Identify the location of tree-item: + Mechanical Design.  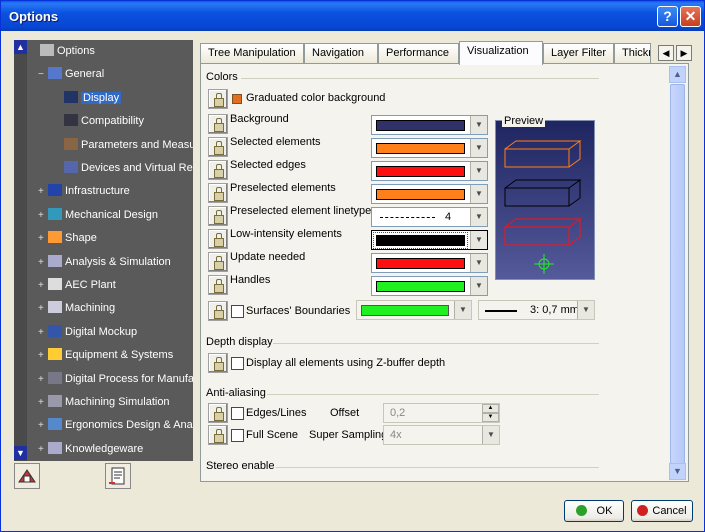
(98, 215).